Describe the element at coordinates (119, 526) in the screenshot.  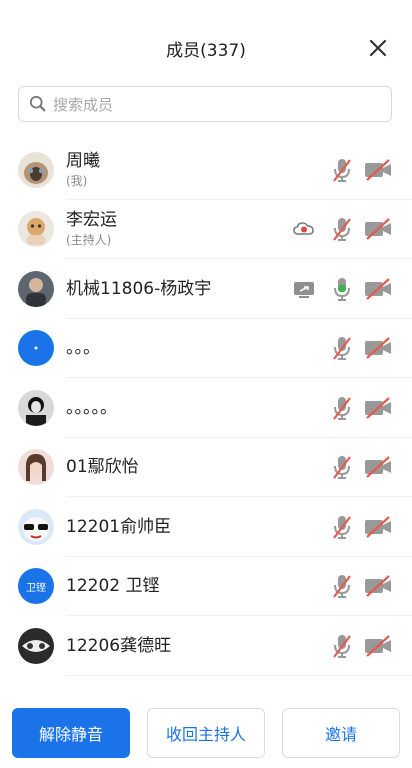
I see `member-name: 12201俞帅臣` at that location.